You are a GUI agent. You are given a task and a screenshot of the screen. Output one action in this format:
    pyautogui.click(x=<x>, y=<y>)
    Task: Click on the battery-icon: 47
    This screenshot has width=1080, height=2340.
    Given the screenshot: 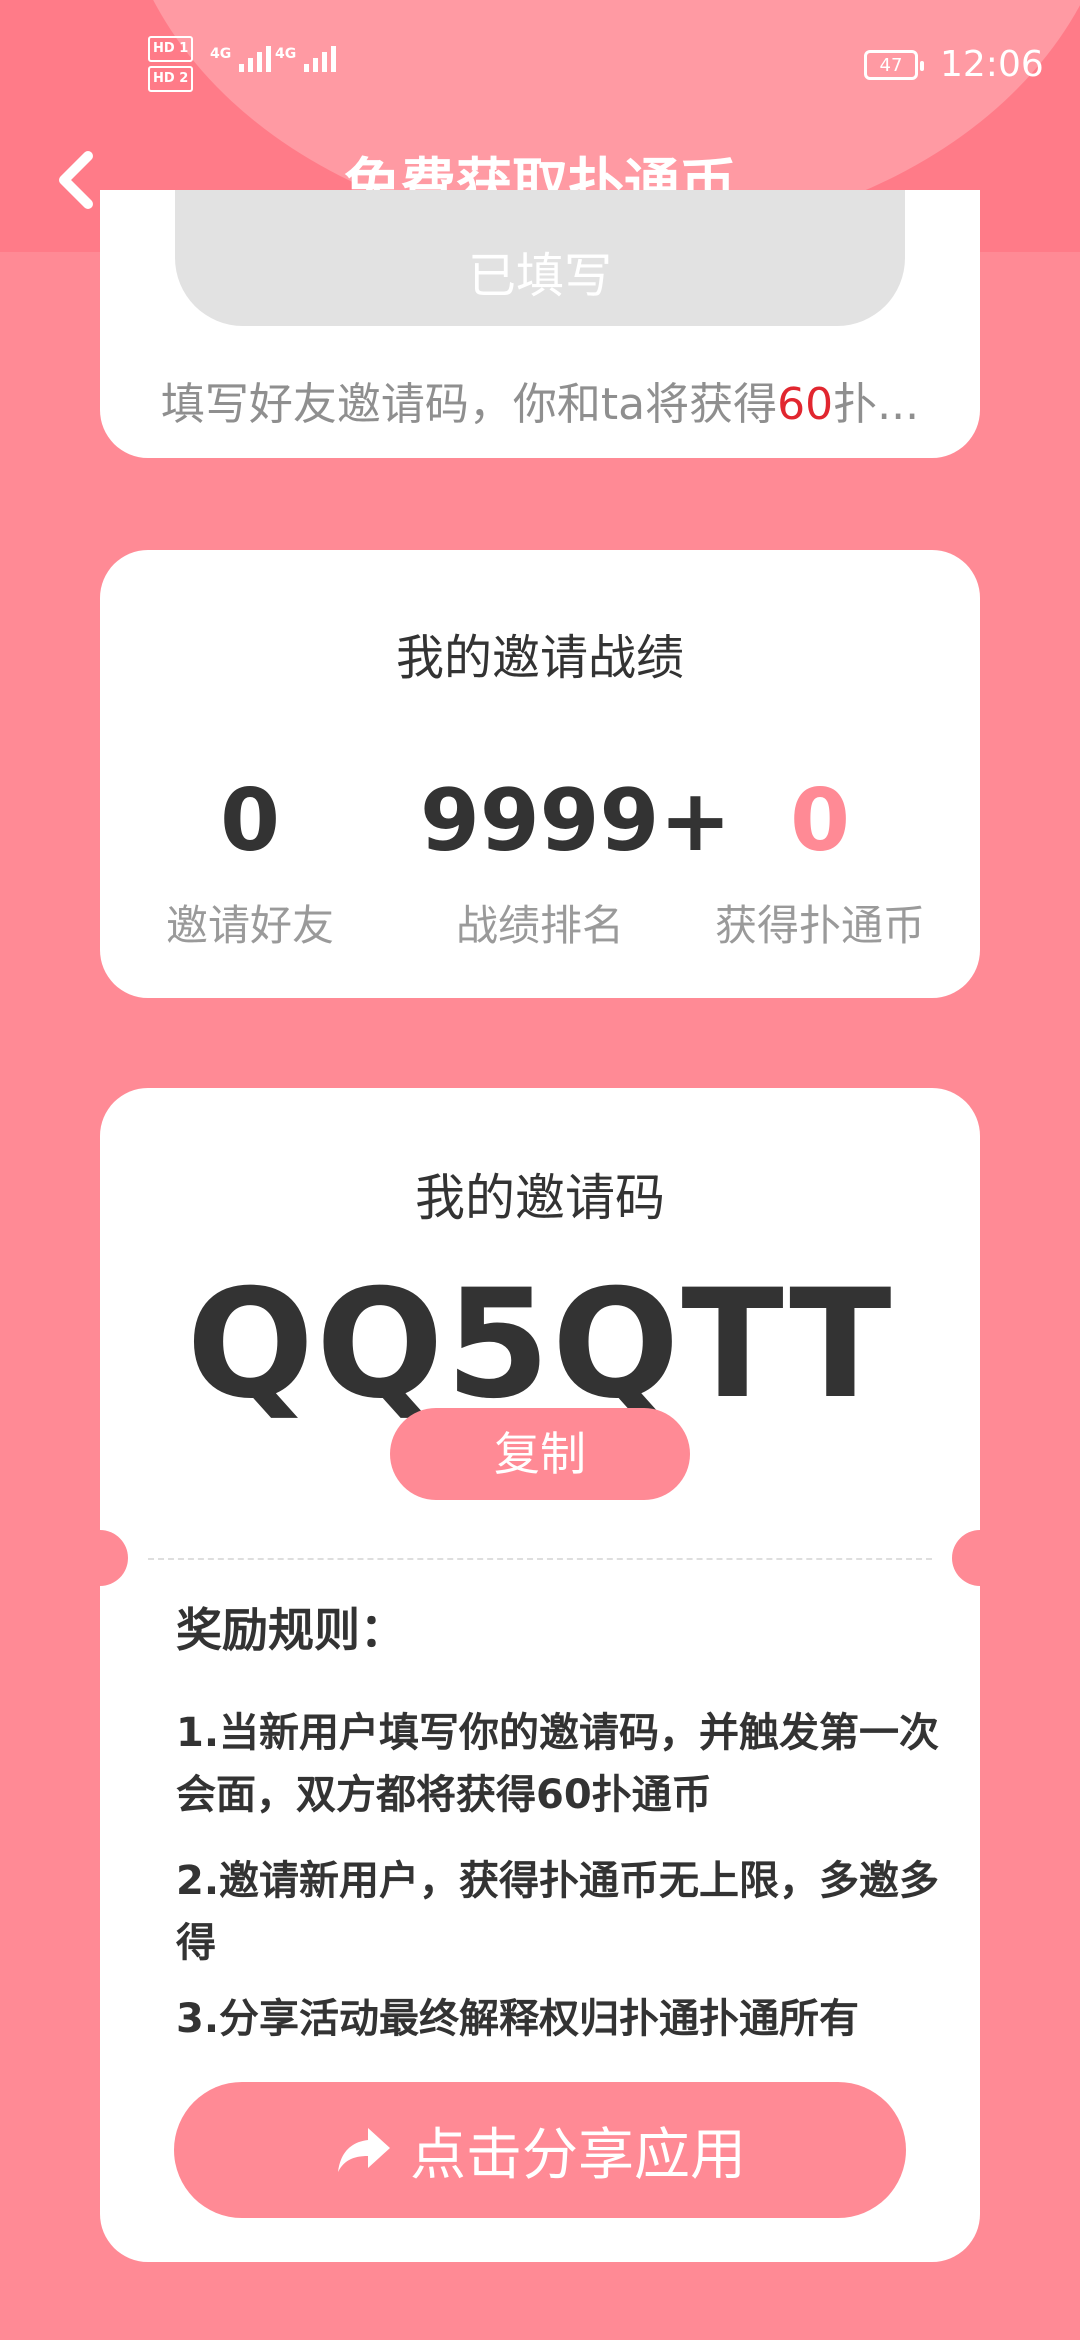 What is the action you would take?
    pyautogui.click(x=894, y=65)
    